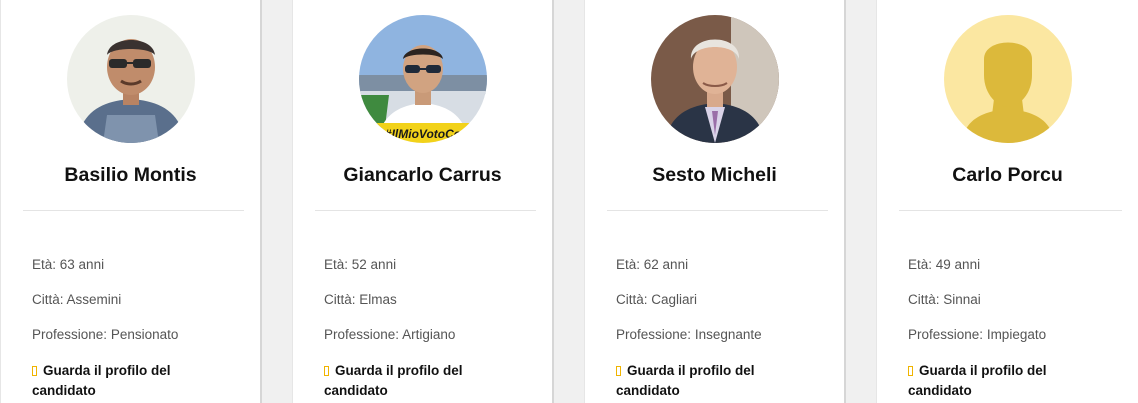 Image resolution: width=1138 pixels, height=403 pixels. What do you see at coordinates (94, 299) in the screenshot?
I see `city-value: Assemini` at bounding box center [94, 299].